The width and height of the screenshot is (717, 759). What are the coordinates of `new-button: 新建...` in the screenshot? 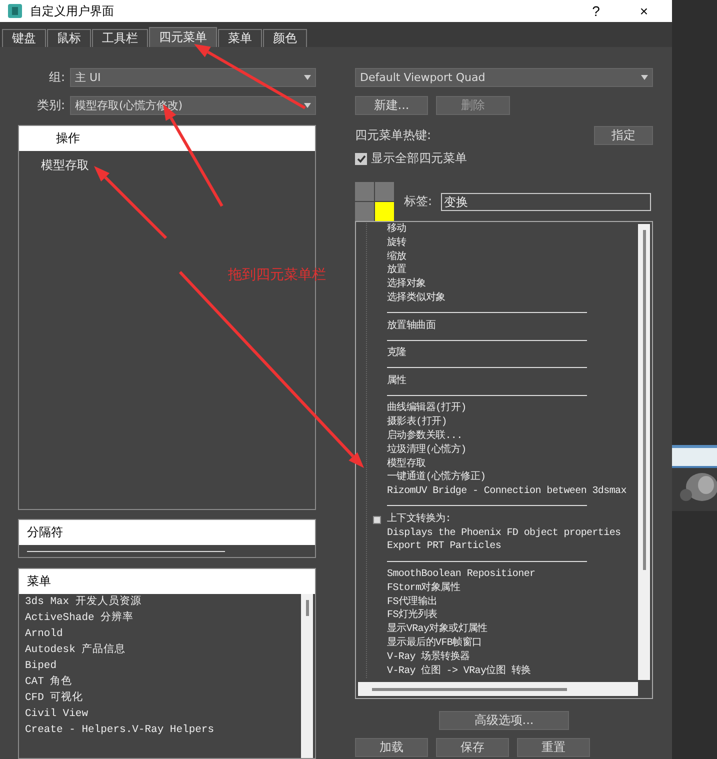 It's located at (391, 105).